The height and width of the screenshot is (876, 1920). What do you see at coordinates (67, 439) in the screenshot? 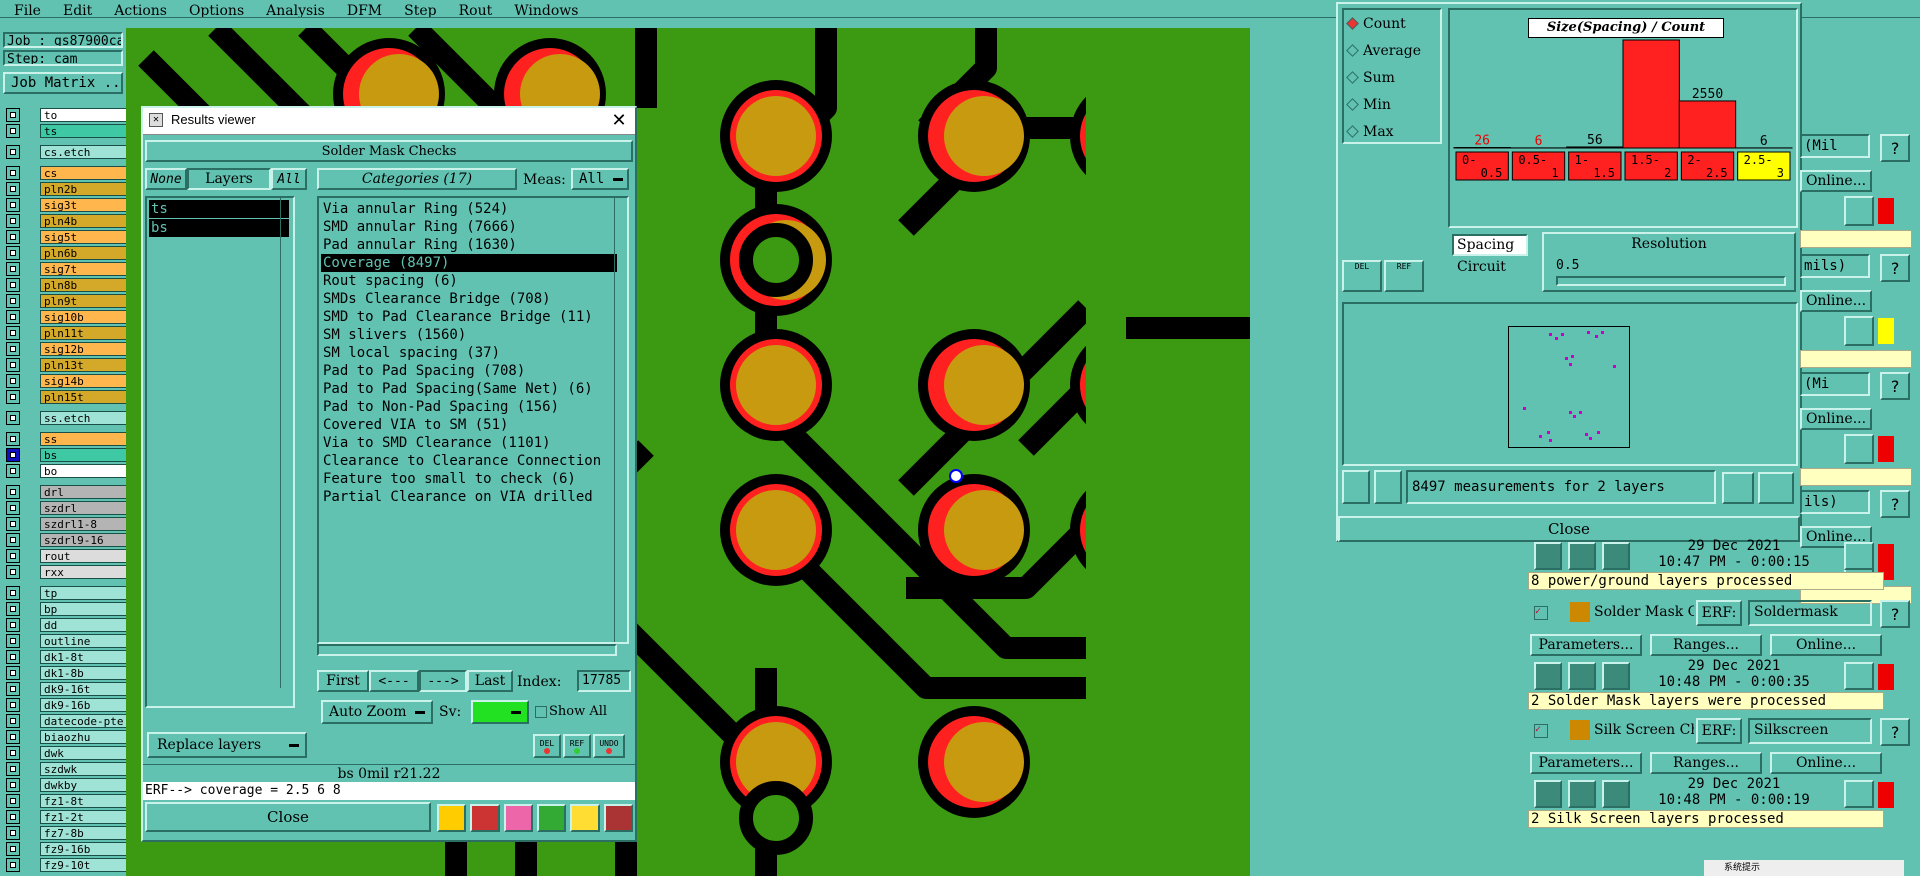
I see `layer-row-ss: ss` at bounding box center [67, 439].